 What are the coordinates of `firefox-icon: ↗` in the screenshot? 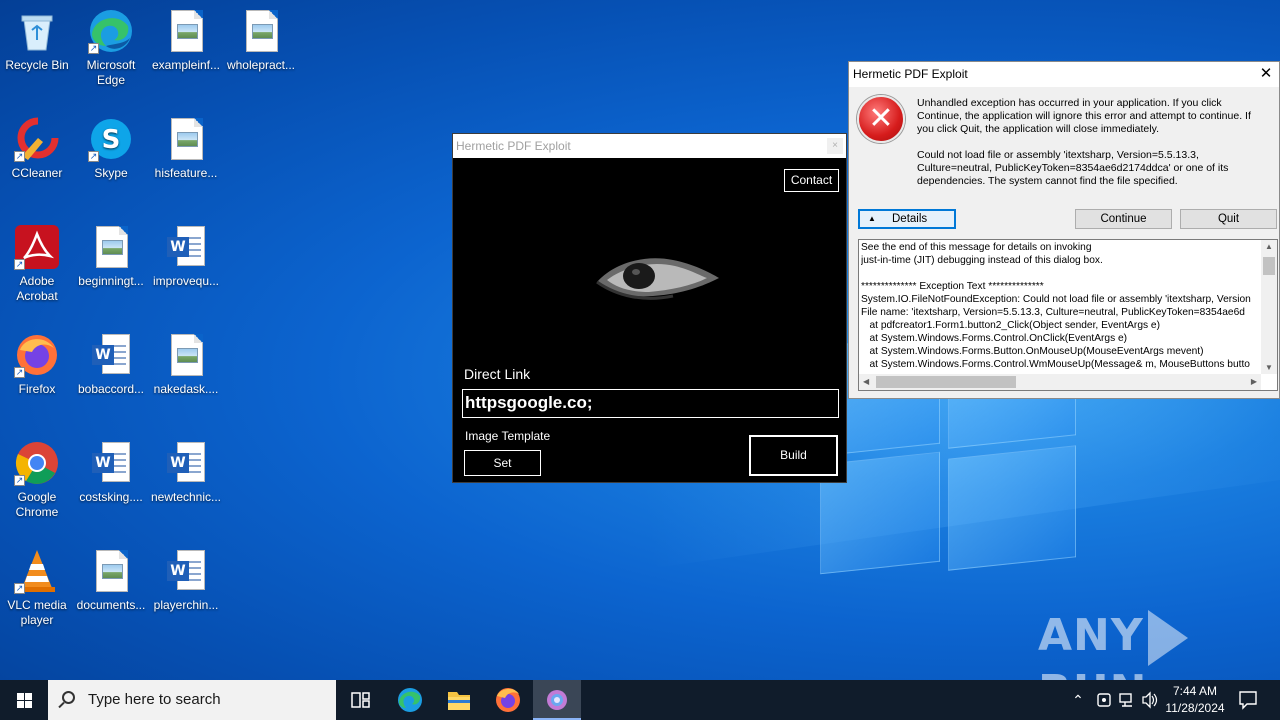 It's located at (37, 355).